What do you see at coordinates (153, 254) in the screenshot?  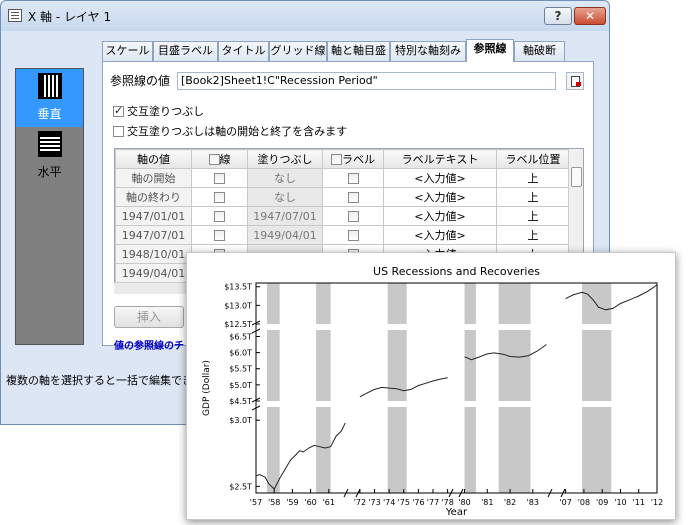 I see `cell-axis-value: 1948/10/01` at bounding box center [153, 254].